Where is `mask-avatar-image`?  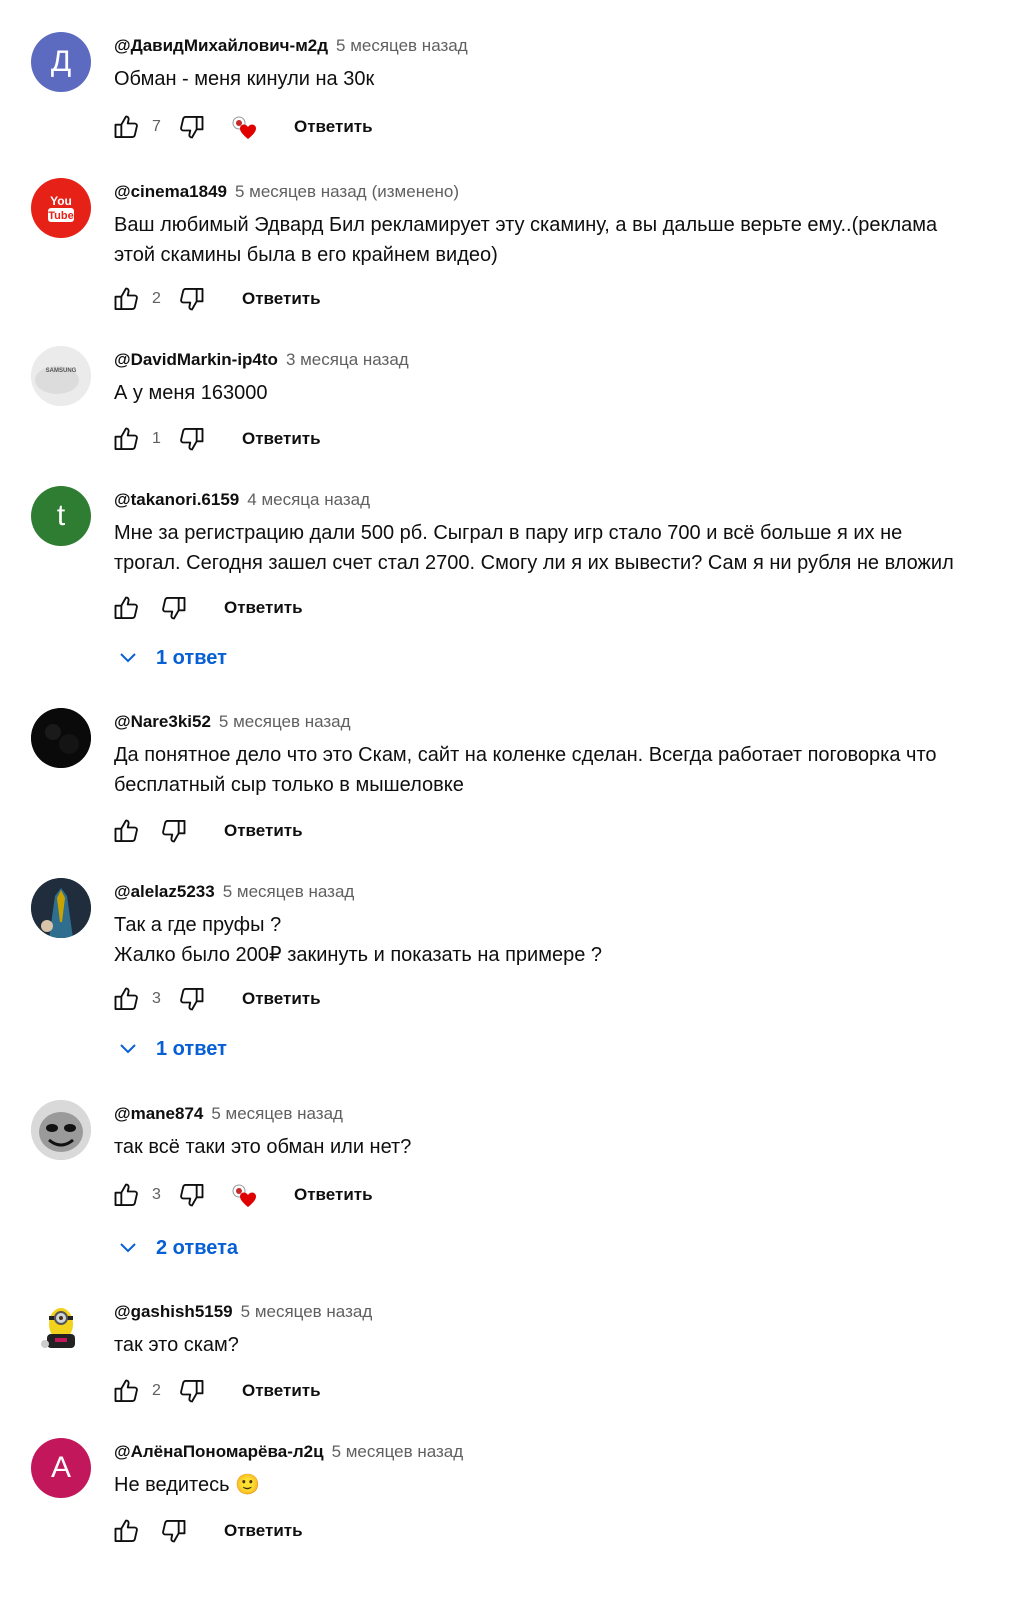
mask-avatar-image is located at coordinates (61, 1130).